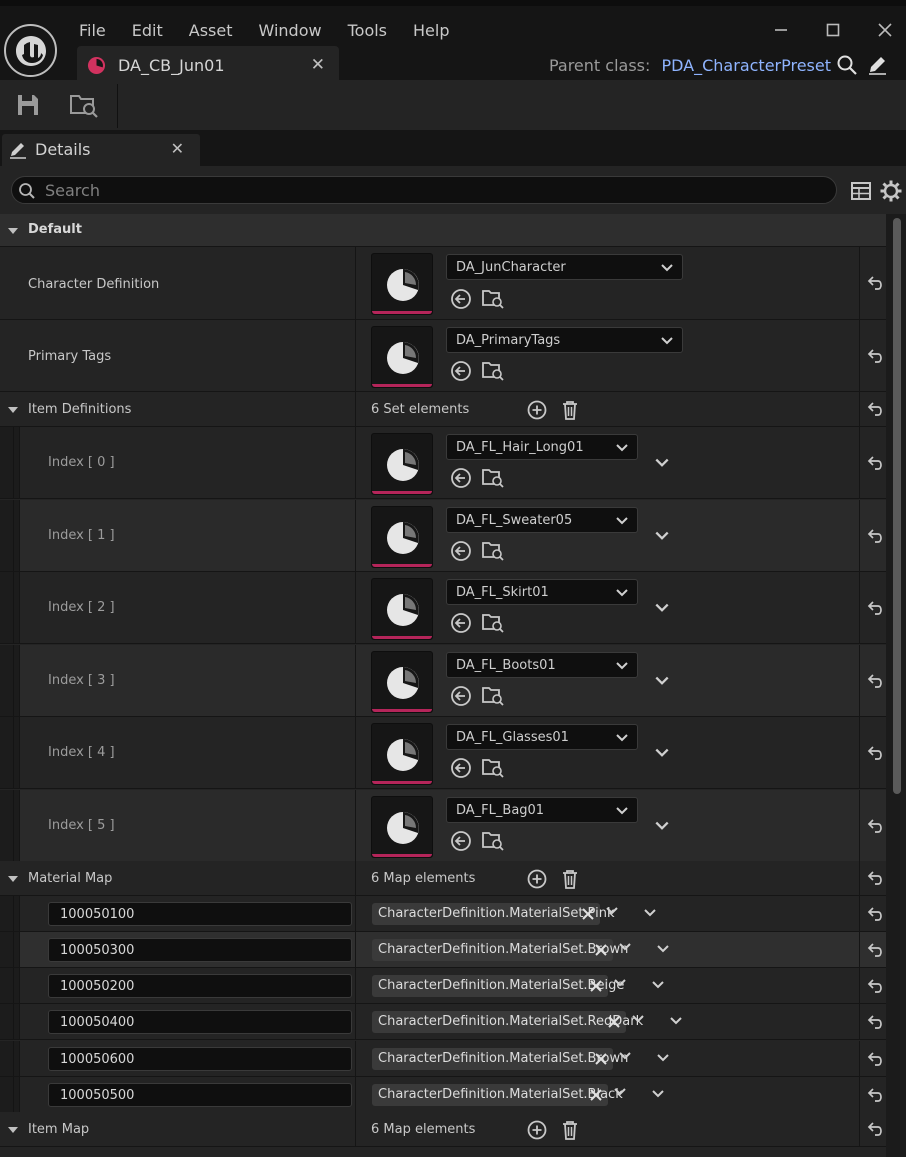 The height and width of the screenshot is (1157, 906). I want to click on asset-picker-combo: DA_FL_Skirt01, so click(542, 592).